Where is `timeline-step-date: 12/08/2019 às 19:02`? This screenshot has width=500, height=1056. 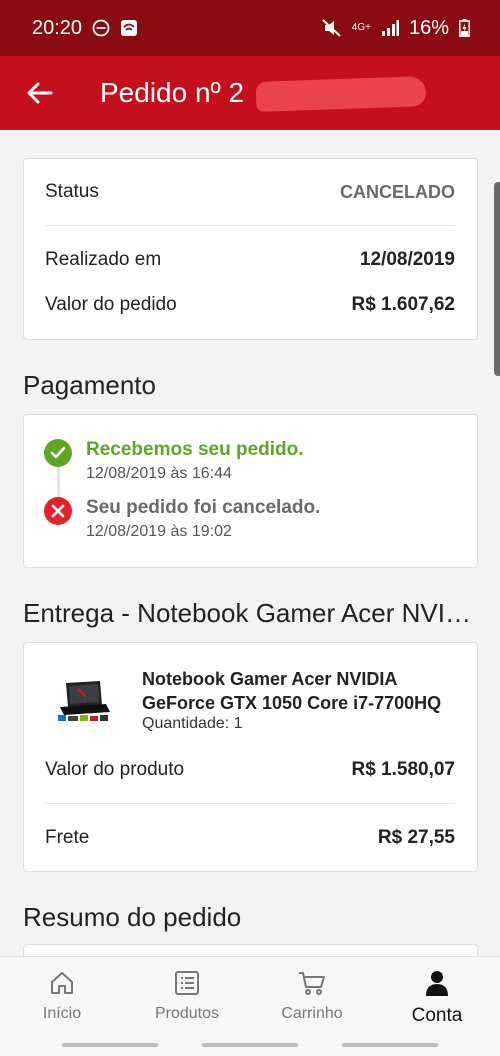
timeline-step-date: 12/08/2019 às 19:02 is located at coordinates (159, 531).